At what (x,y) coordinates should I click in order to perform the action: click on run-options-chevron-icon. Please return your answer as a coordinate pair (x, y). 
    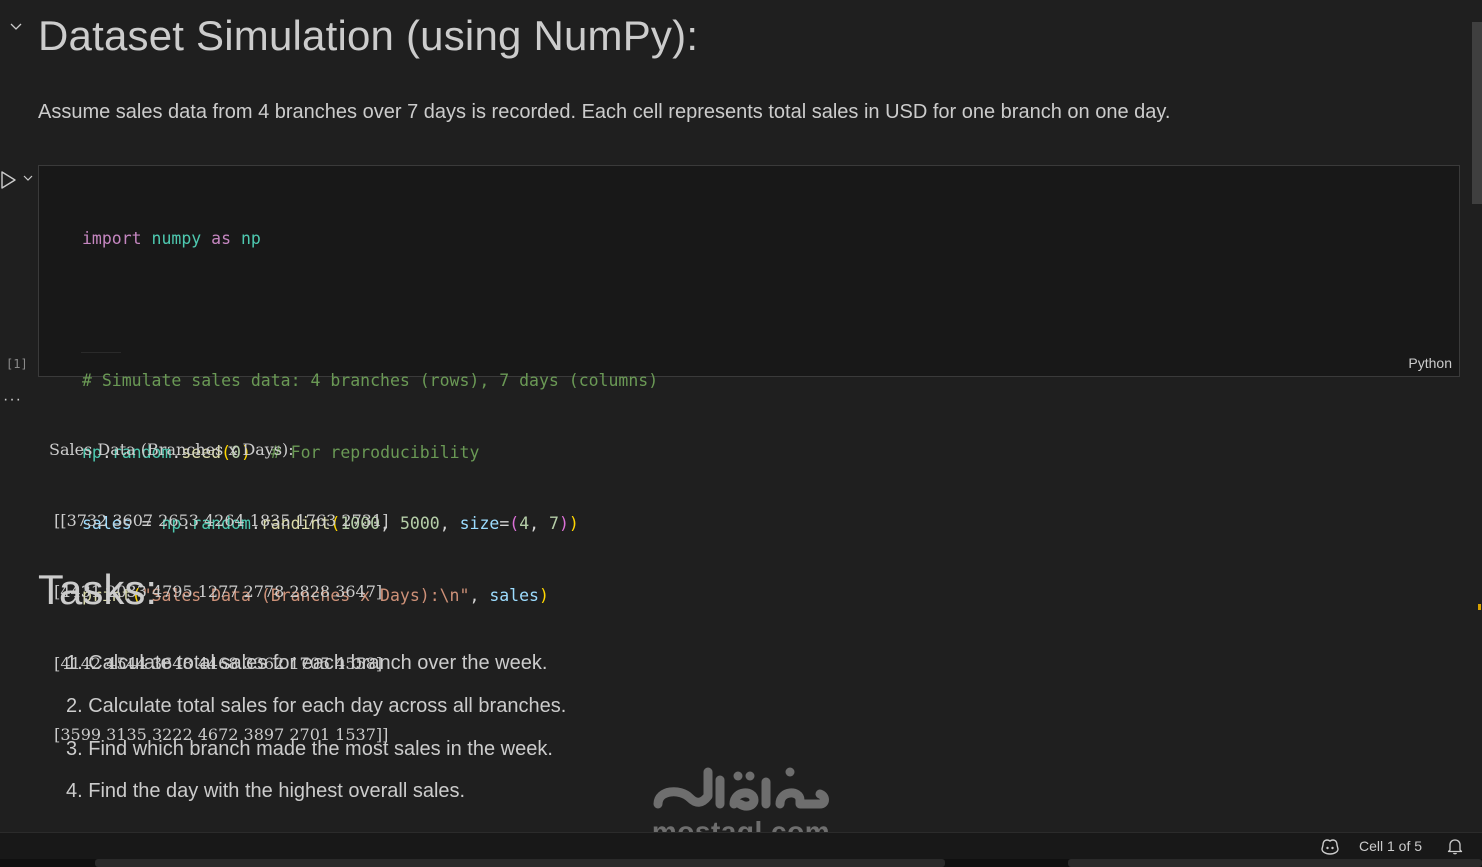
    Looking at the image, I should click on (28, 178).